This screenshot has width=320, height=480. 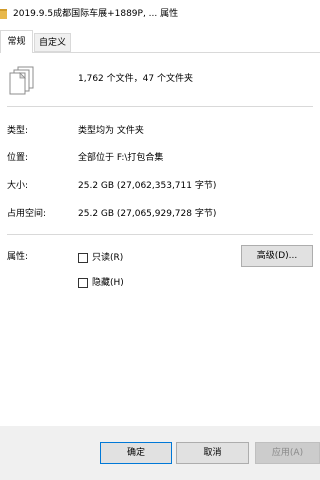 I want to click on hidden-checkbox, so click(x=83, y=283).